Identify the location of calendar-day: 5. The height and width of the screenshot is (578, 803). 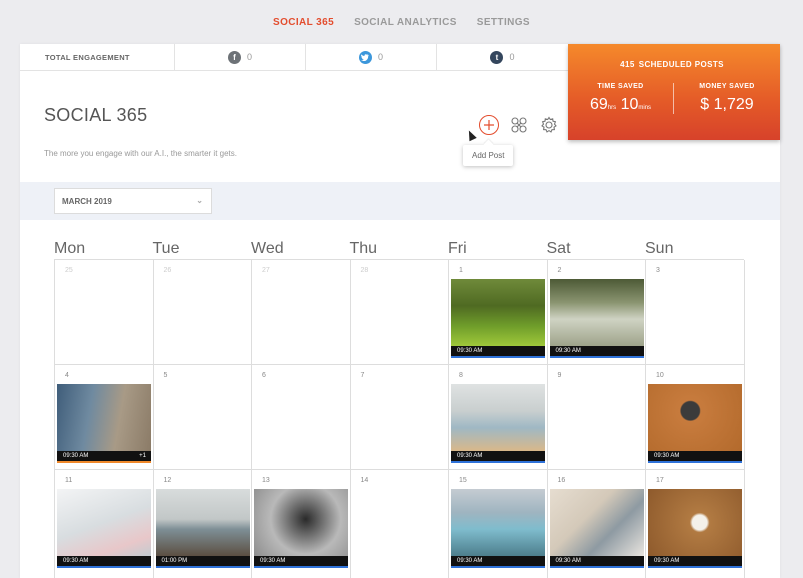
(202, 417).